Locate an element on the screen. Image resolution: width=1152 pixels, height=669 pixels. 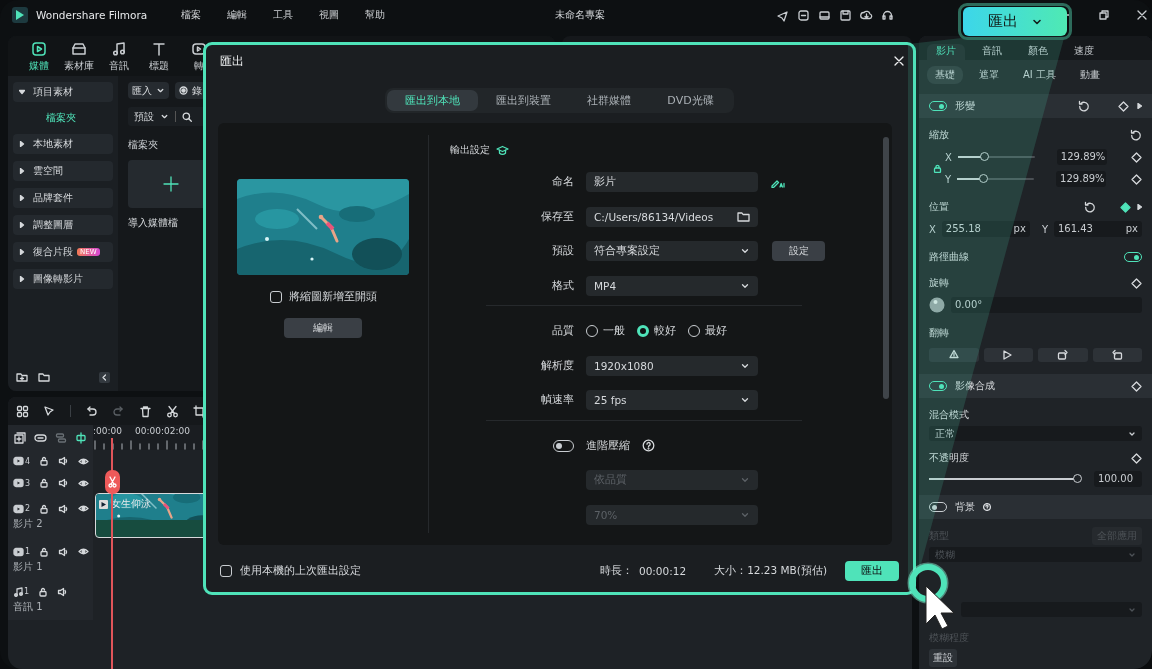
select-tool-icon is located at coordinates (49, 411).